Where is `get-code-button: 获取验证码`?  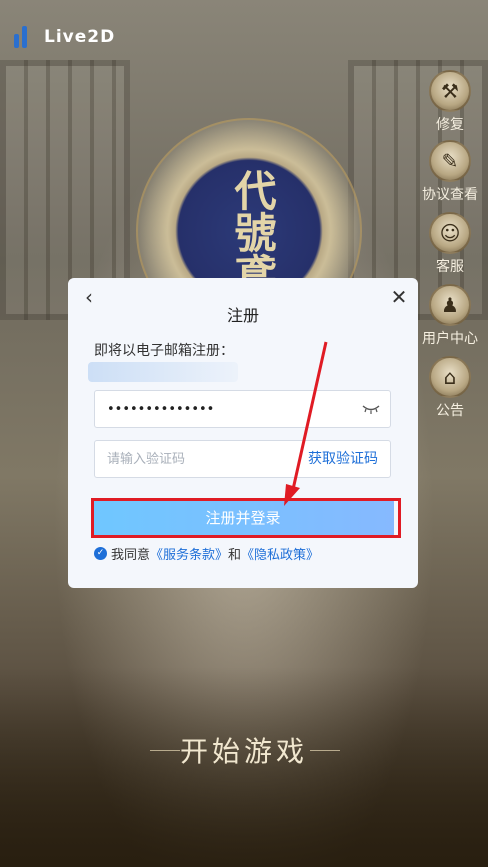
get-code-button: 获取验证码 is located at coordinates (343, 459).